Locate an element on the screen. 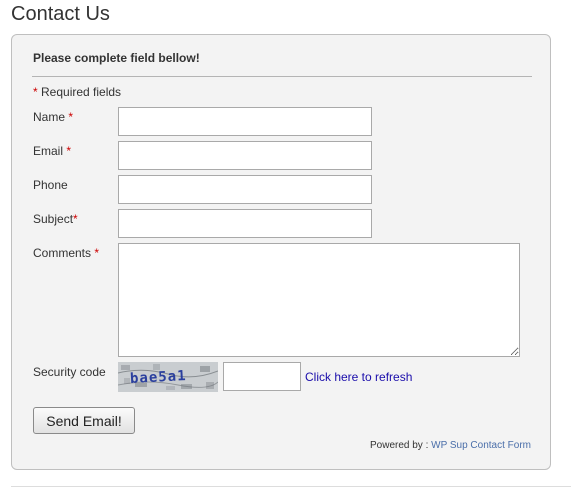 The image size is (583, 489). email-input is located at coordinates (245, 155).